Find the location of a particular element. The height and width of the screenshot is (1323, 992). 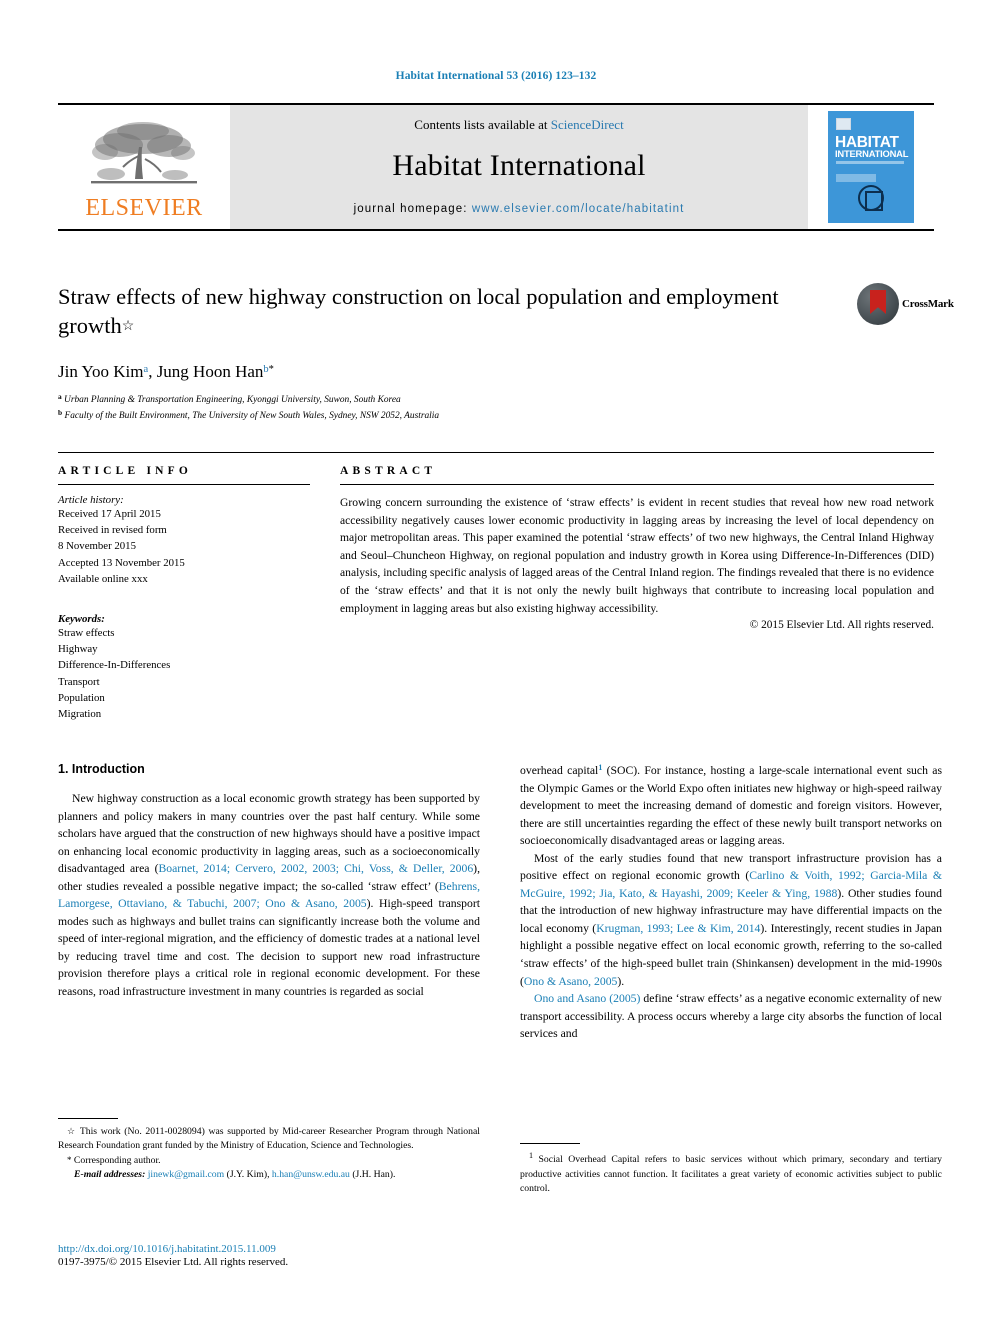

publisher-logo: ELSEVIER is located at coordinates (144, 167).